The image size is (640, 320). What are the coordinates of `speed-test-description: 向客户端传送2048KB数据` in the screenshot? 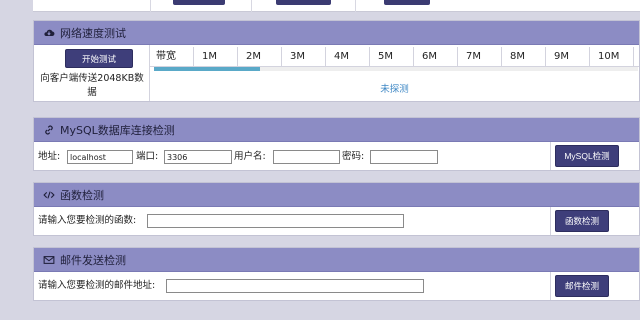 It's located at (92, 85).